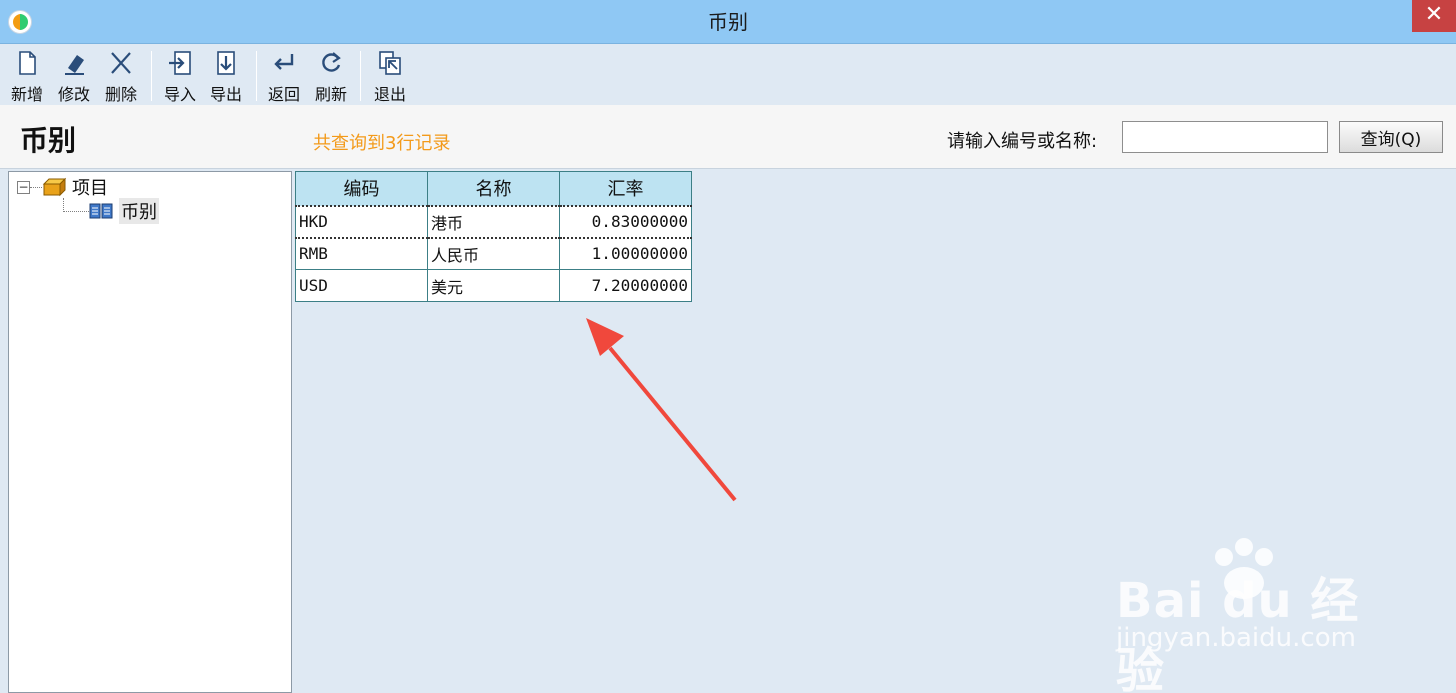 This screenshot has height=693, width=1456. I want to click on tree-label-currency: 币别, so click(139, 211).